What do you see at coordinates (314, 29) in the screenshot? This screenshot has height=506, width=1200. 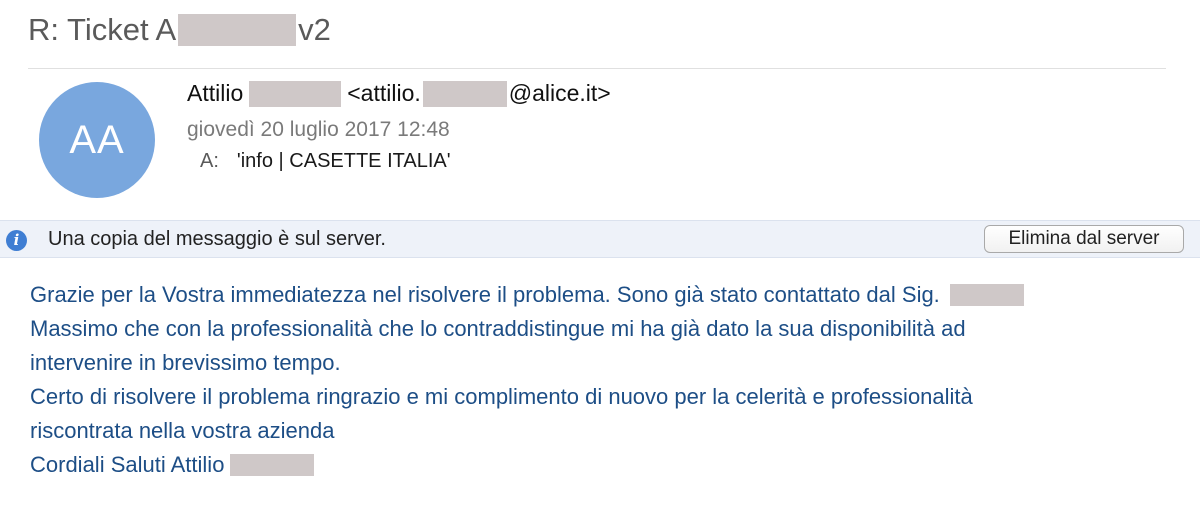 I see `subject-suffix: v2` at bounding box center [314, 29].